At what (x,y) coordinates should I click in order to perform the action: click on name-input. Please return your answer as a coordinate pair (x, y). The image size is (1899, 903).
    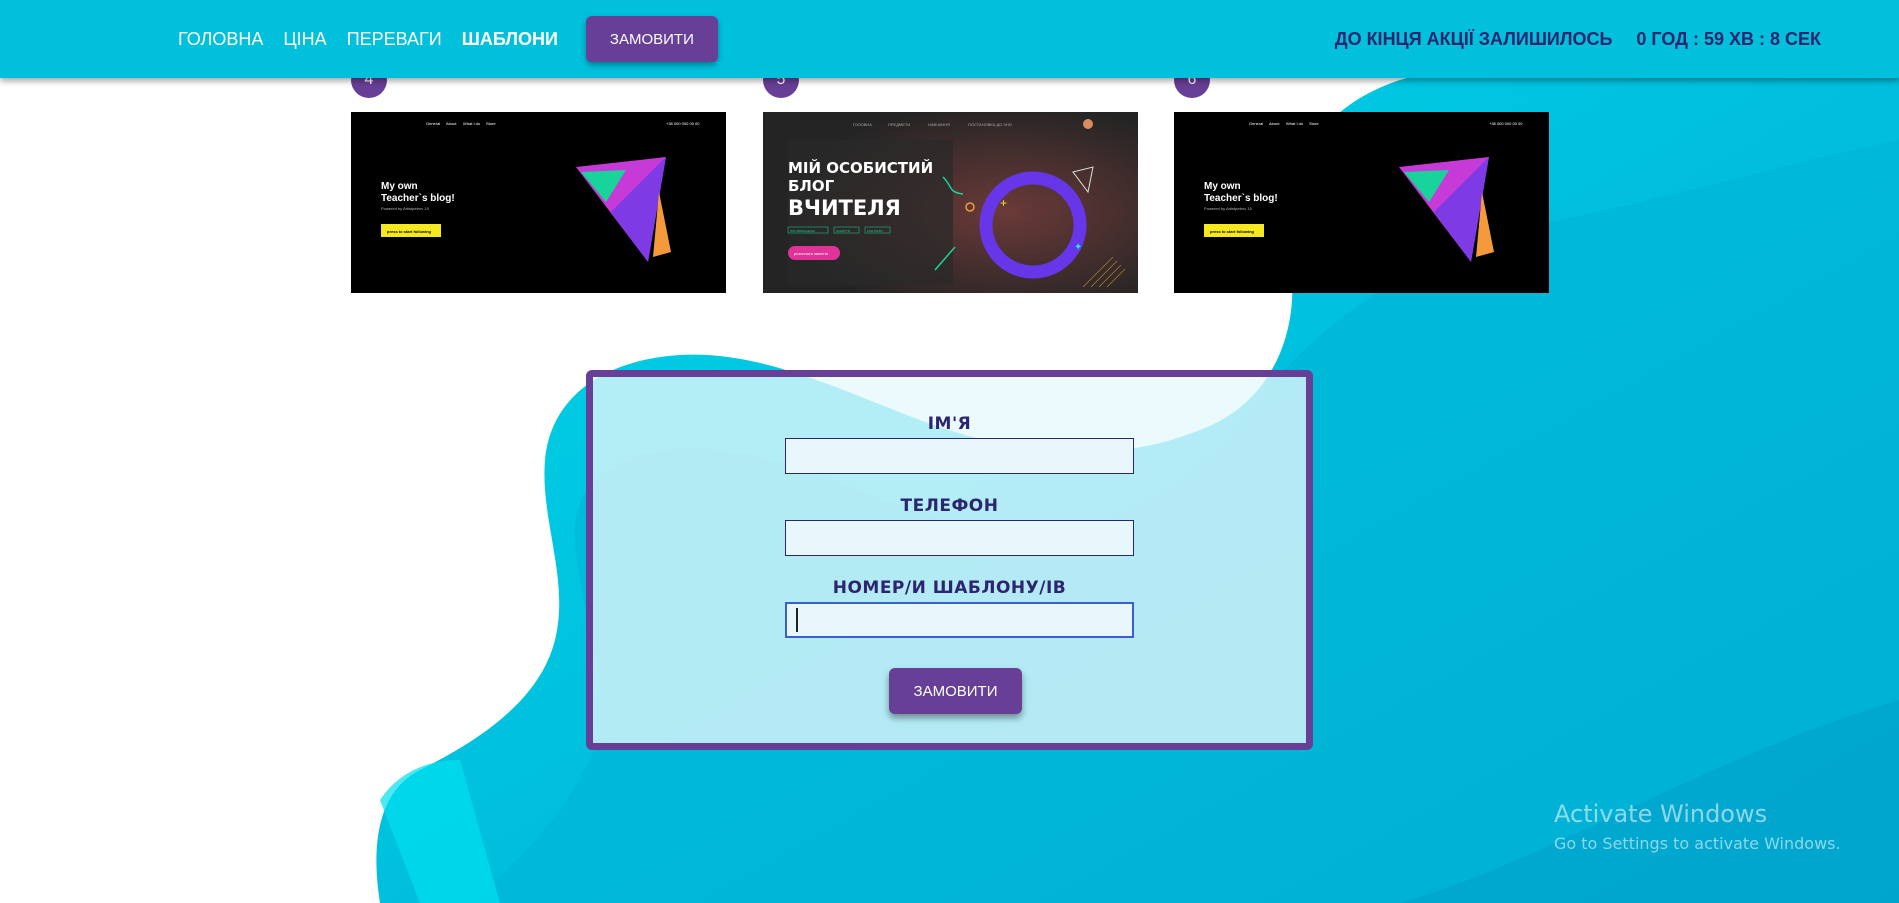
    Looking at the image, I should click on (959, 456).